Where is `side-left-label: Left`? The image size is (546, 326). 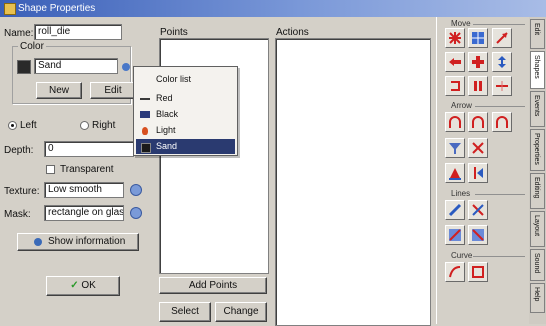
side-left-label: Left is located at coordinates (28, 125).